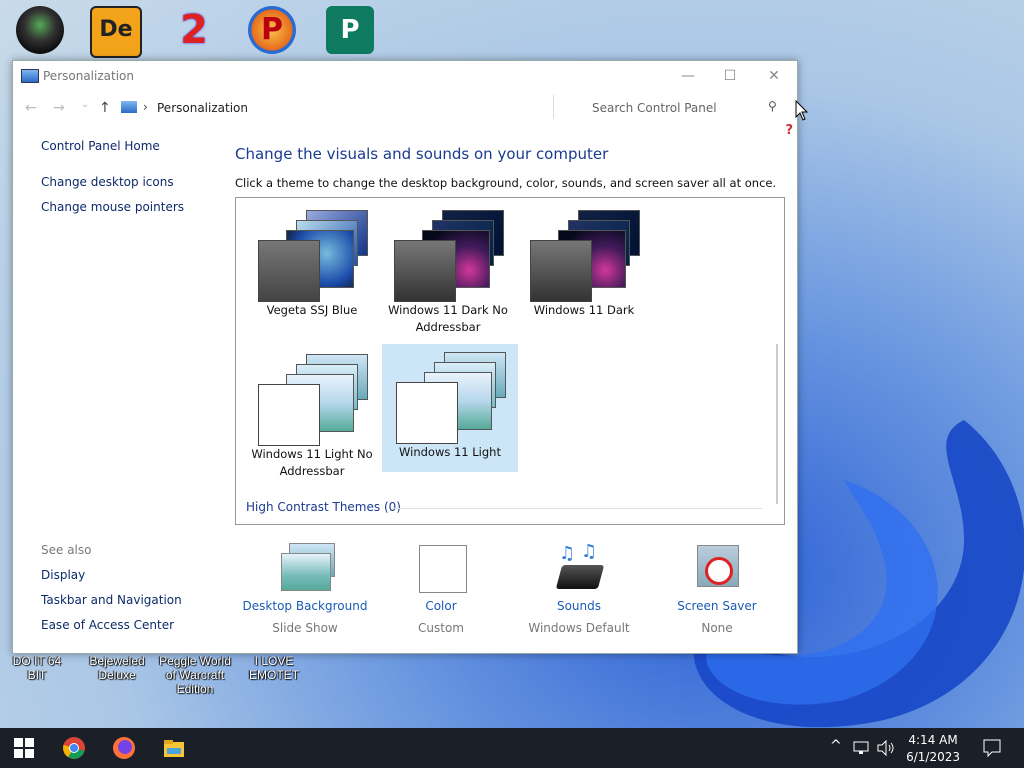 This screenshot has width=1024, height=768. What do you see at coordinates (37, 668) in the screenshot?
I see `desktop-label-doit: DO IT 64 BIT` at bounding box center [37, 668].